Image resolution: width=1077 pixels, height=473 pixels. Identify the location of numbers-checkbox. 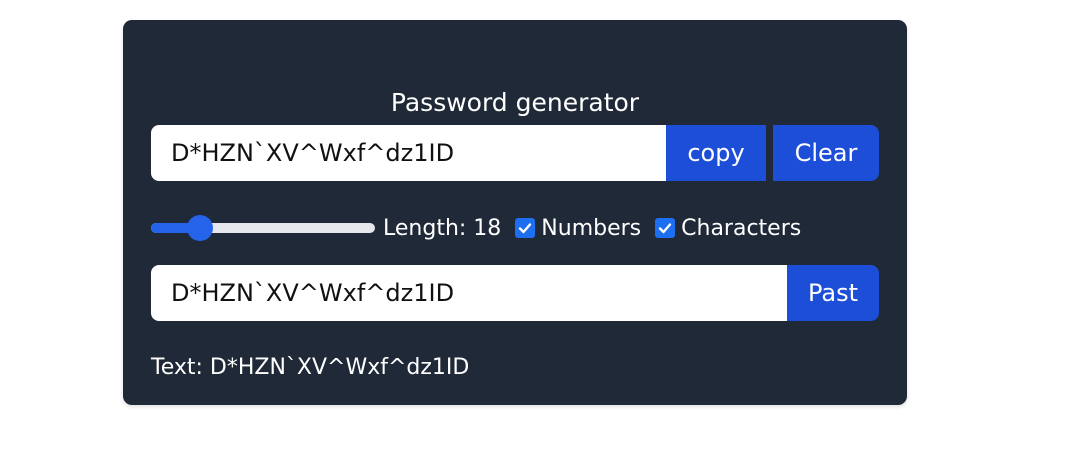
(525, 228).